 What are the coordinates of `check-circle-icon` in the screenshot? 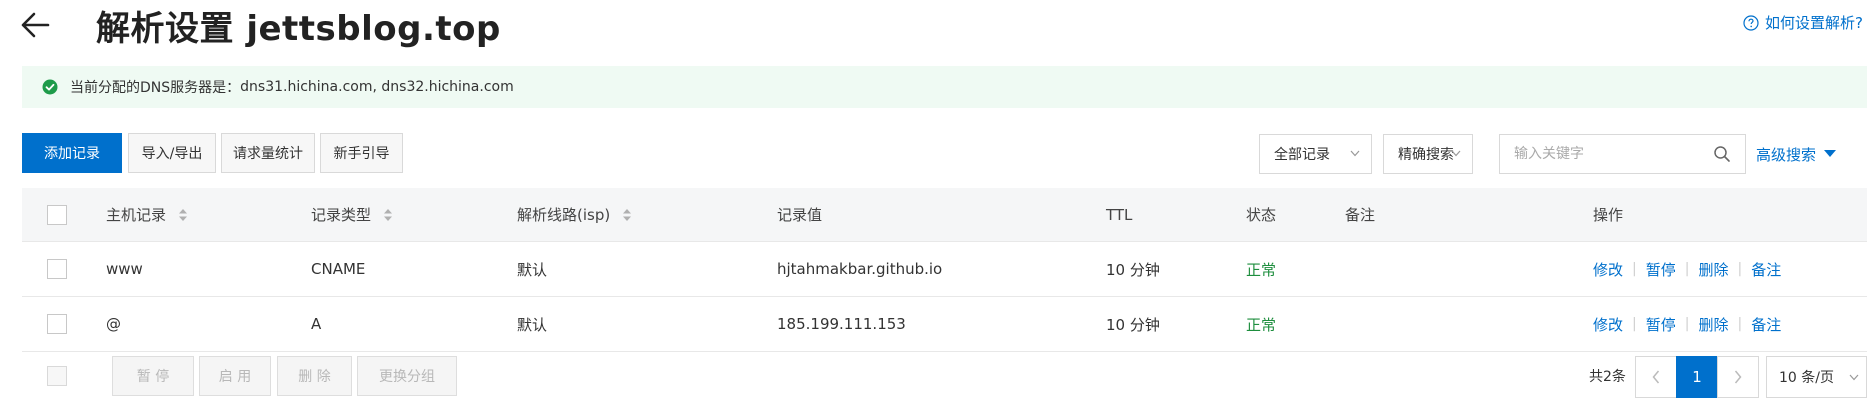 It's located at (50, 87).